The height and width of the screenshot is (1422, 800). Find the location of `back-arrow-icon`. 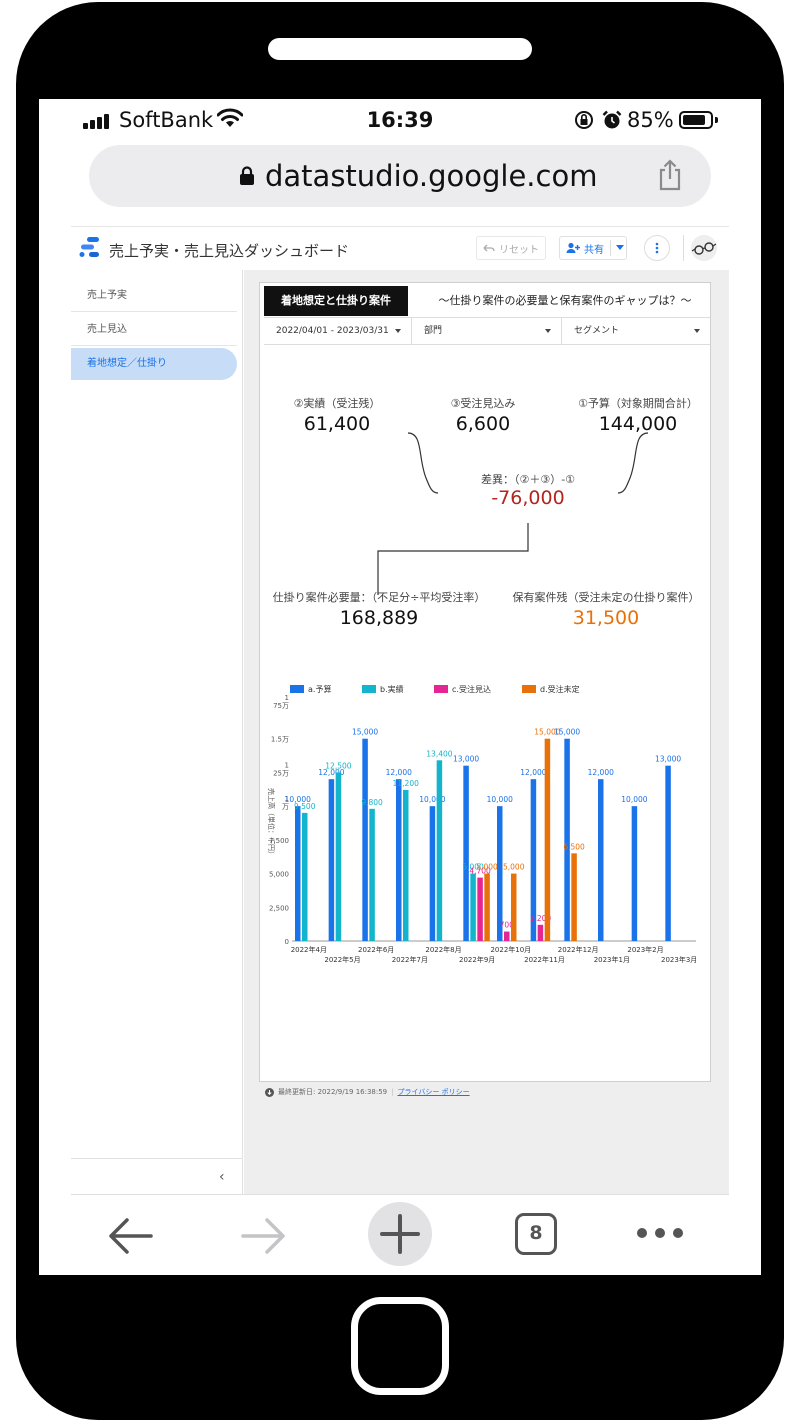

back-arrow-icon is located at coordinates (130, 1236).